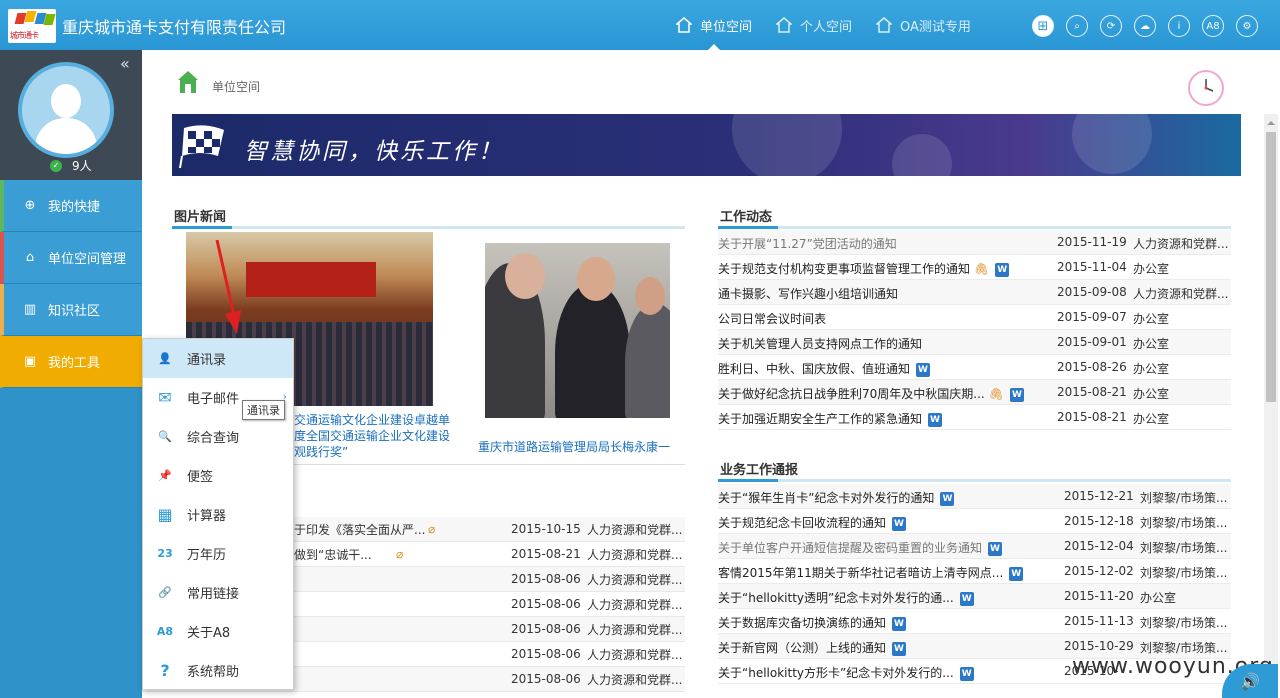 The height and width of the screenshot is (698, 1280). What do you see at coordinates (218, 514) in the screenshot?
I see `tools-menu-item: ▦ 计算器` at bounding box center [218, 514].